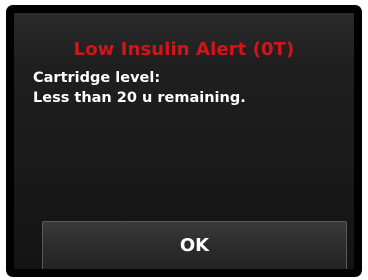 The height and width of the screenshot is (280, 368). I want to click on alert-message-line-1: Cartridge level:, so click(97, 78).